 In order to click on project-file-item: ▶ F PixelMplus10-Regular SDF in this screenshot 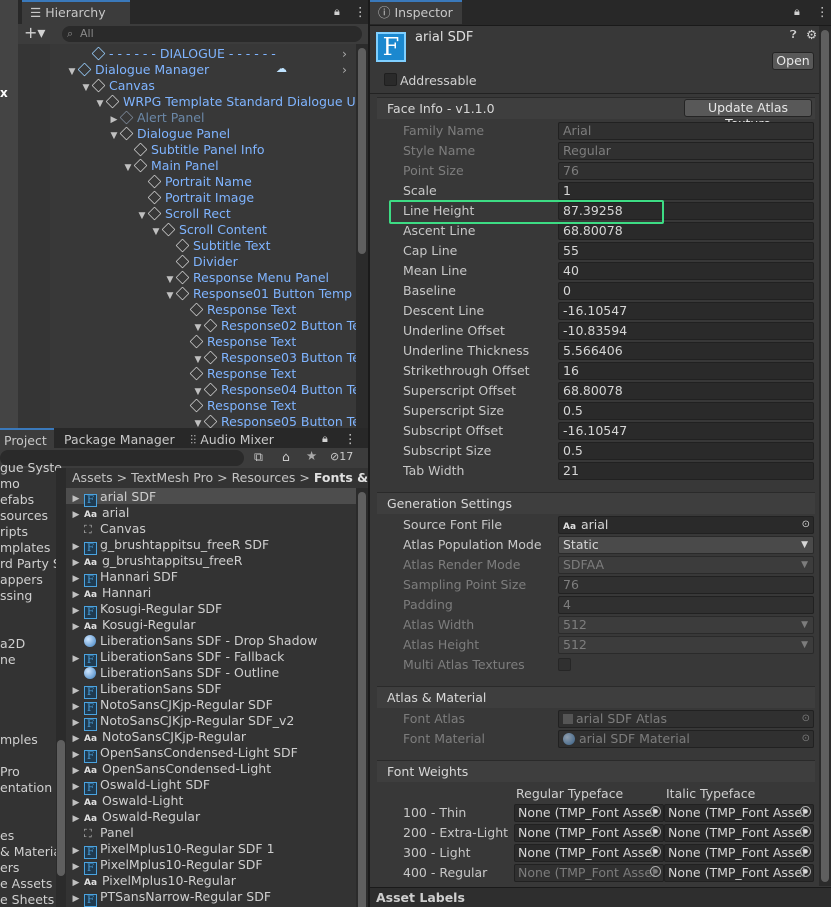, I will do `click(165, 866)`.